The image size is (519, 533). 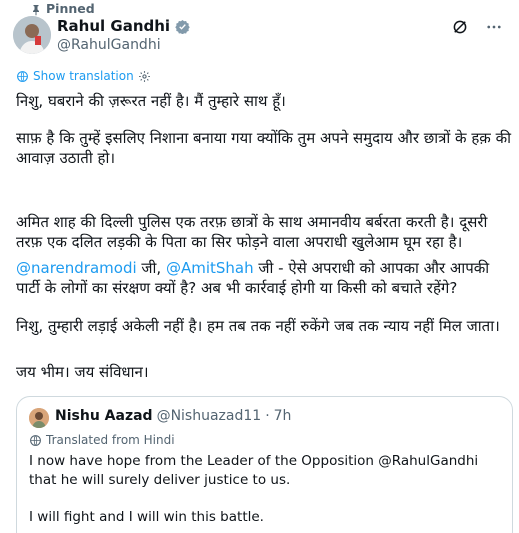 What do you see at coordinates (39, 418) in the screenshot?
I see `quoted-avatar` at bounding box center [39, 418].